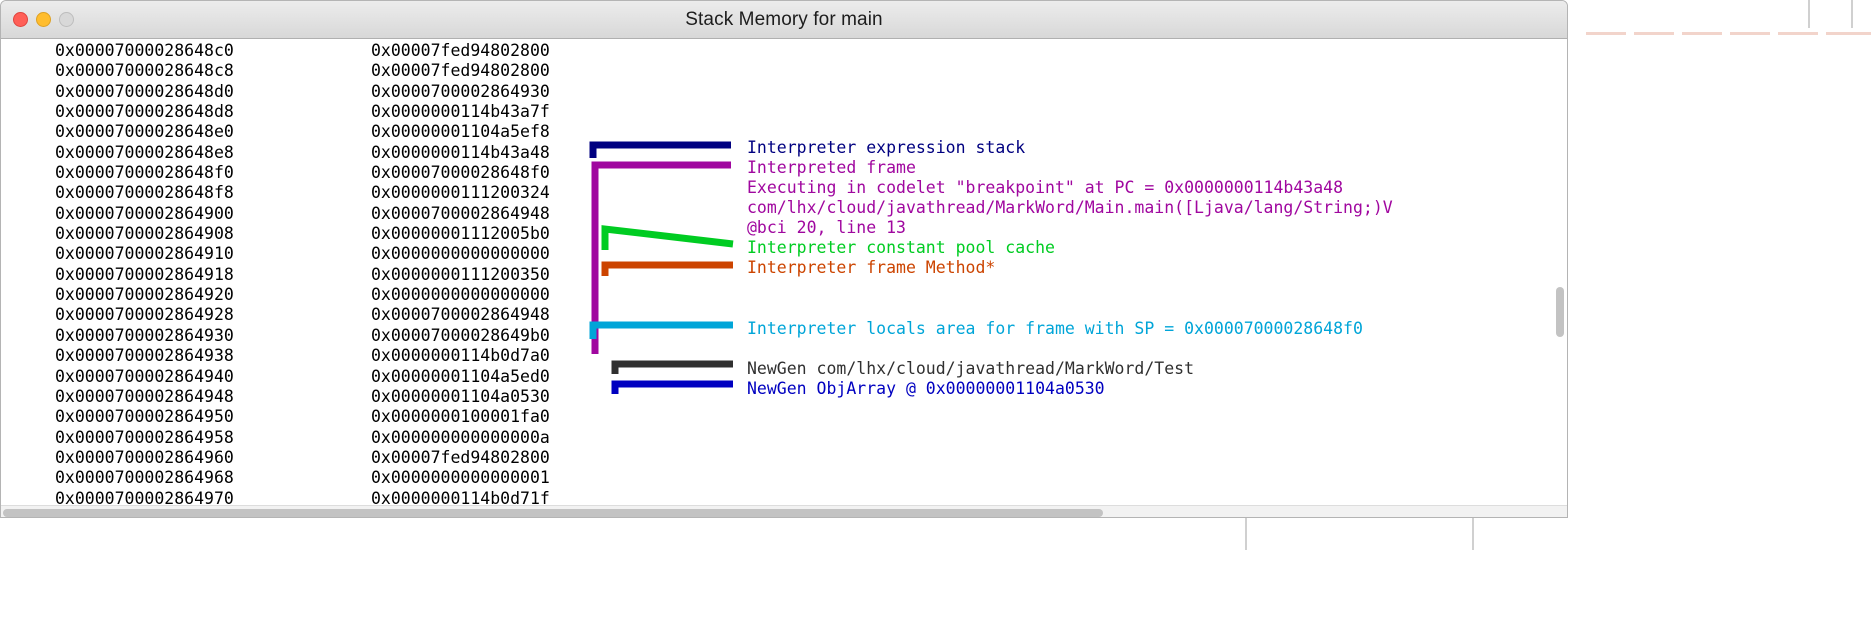 This screenshot has height=620, width=1876. Describe the element at coordinates (784, 315) in the screenshot. I see `memory-row: 0x0000700002864928 0x0000700002864948` at that location.